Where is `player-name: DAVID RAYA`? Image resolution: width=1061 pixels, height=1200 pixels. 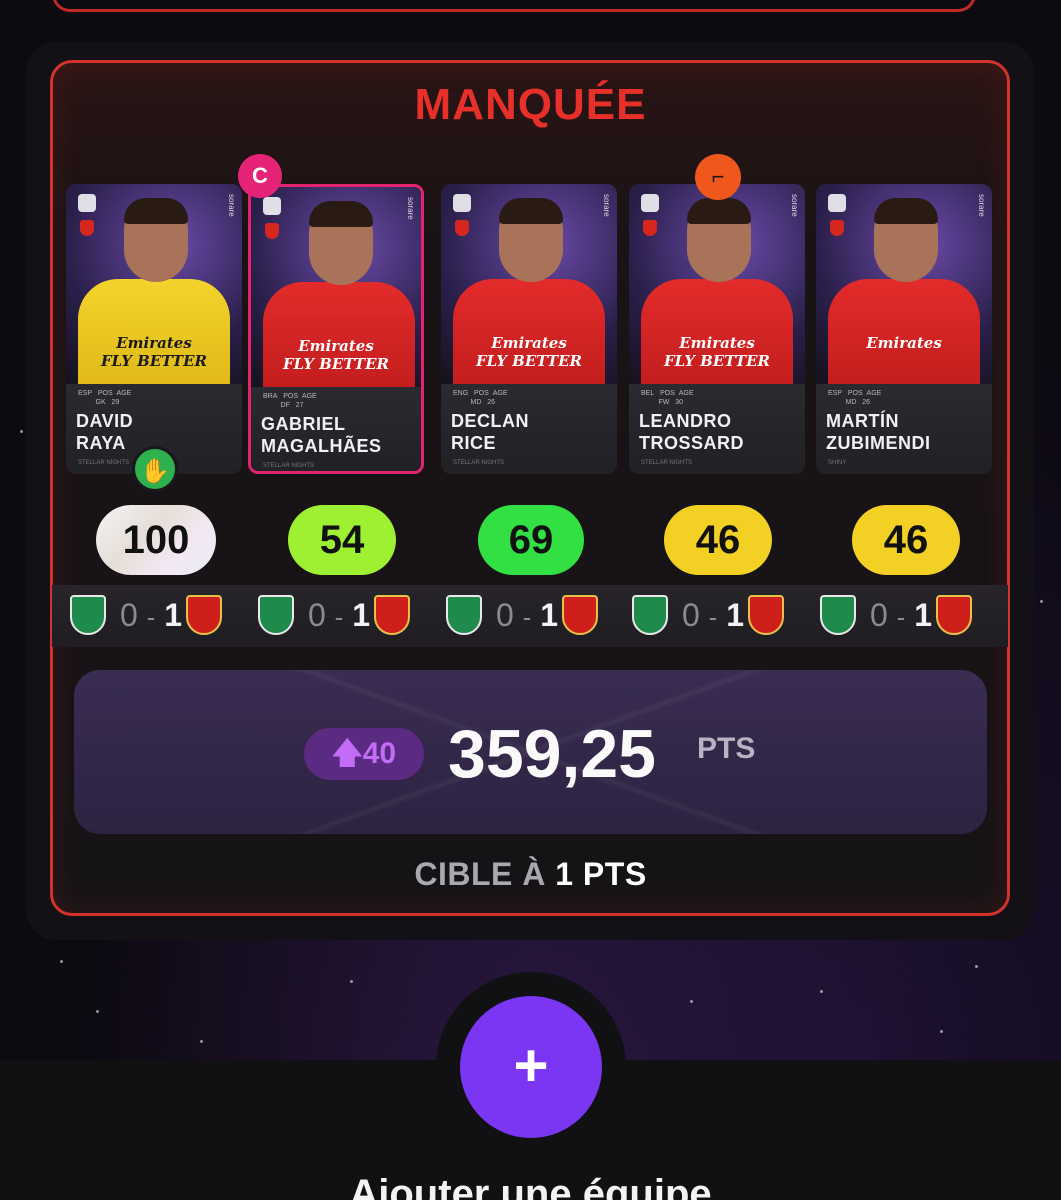 player-name: DAVID RAYA is located at coordinates (105, 432).